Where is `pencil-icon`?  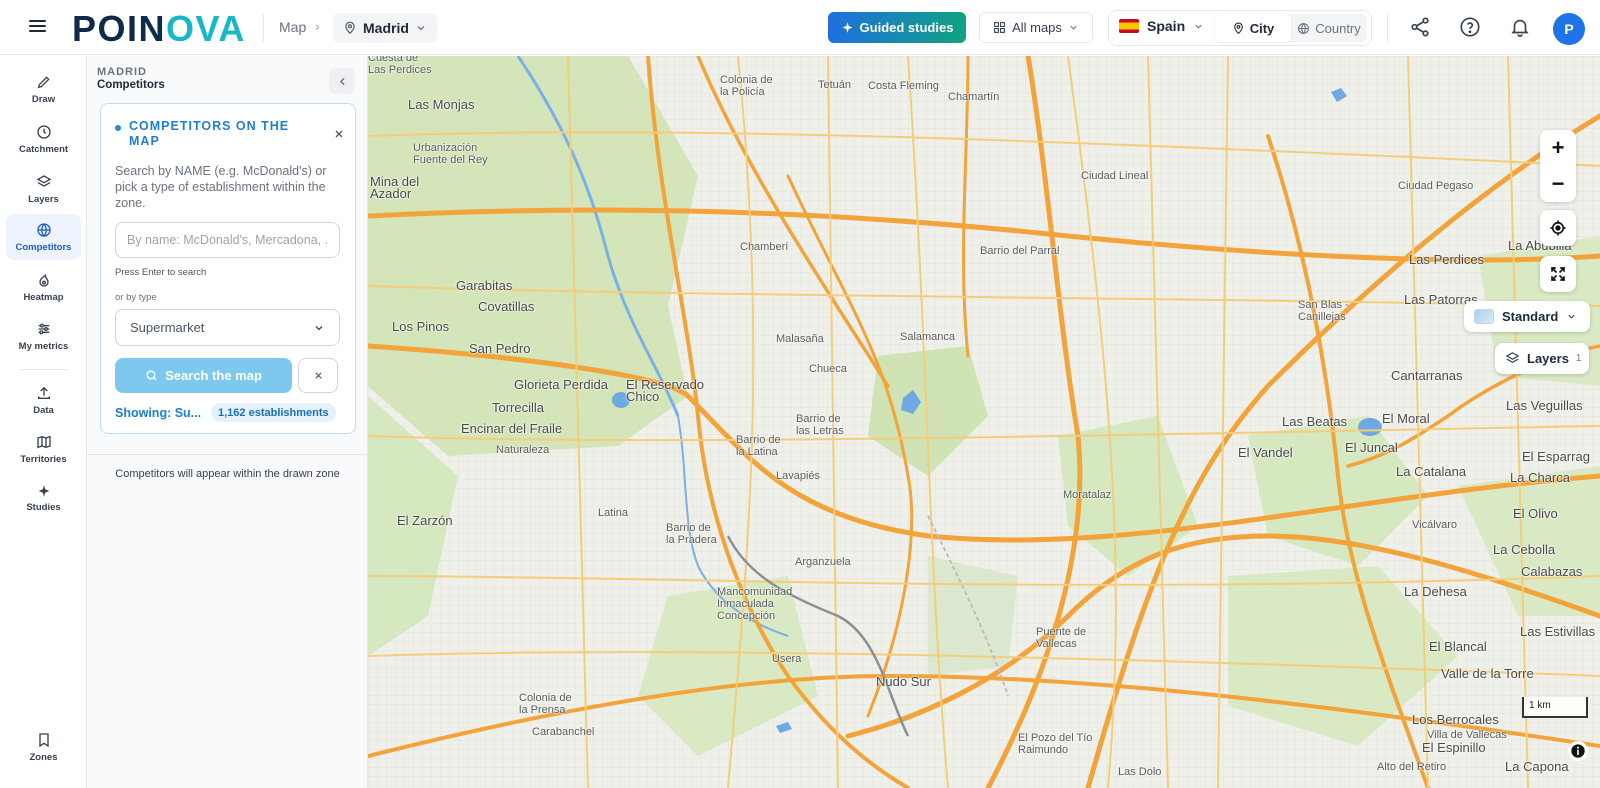
pencil-icon is located at coordinates (43, 81).